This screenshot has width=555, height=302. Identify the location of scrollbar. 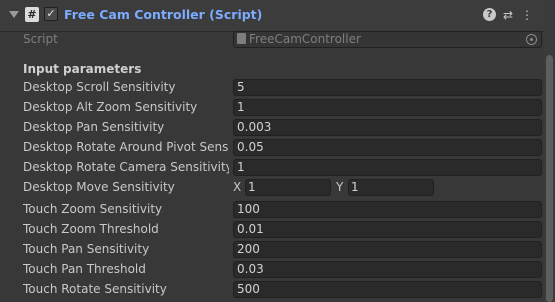
(549, 151).